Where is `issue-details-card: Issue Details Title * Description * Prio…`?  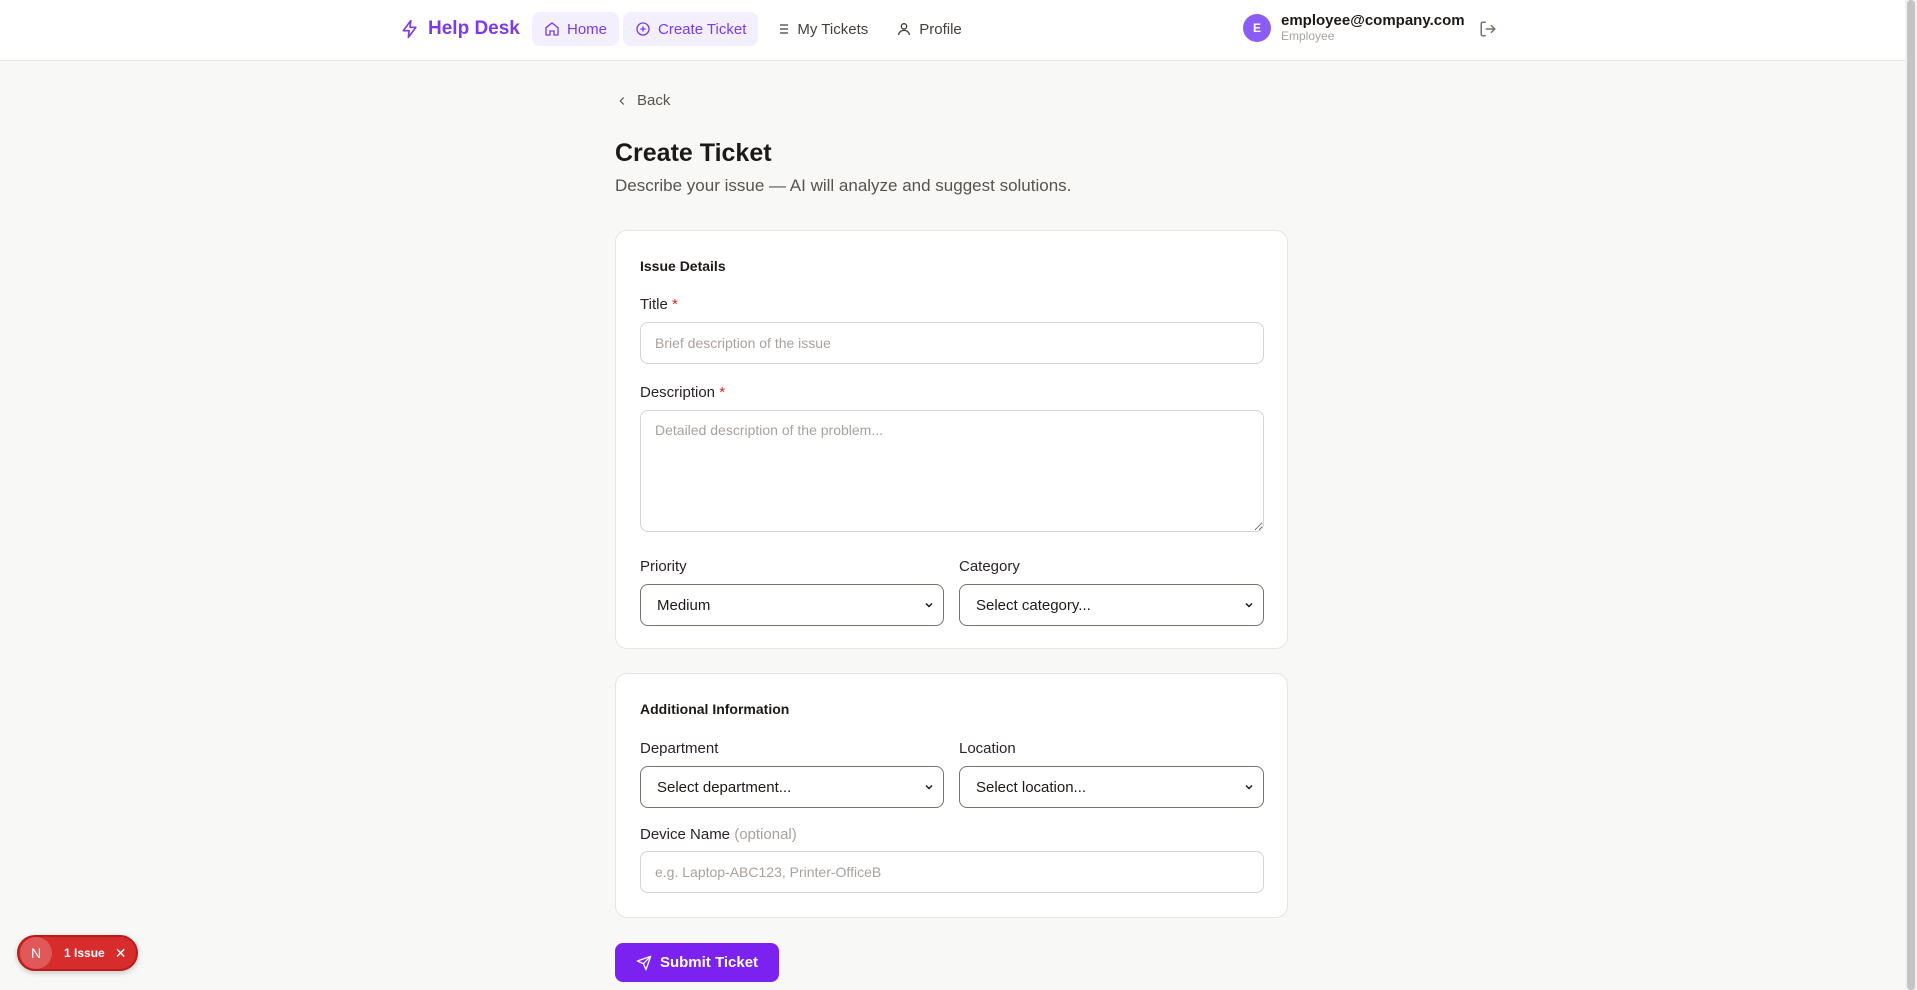
issue-details-card: Issue Details Title * Description * Prio… is located at coordinates (951, 439).